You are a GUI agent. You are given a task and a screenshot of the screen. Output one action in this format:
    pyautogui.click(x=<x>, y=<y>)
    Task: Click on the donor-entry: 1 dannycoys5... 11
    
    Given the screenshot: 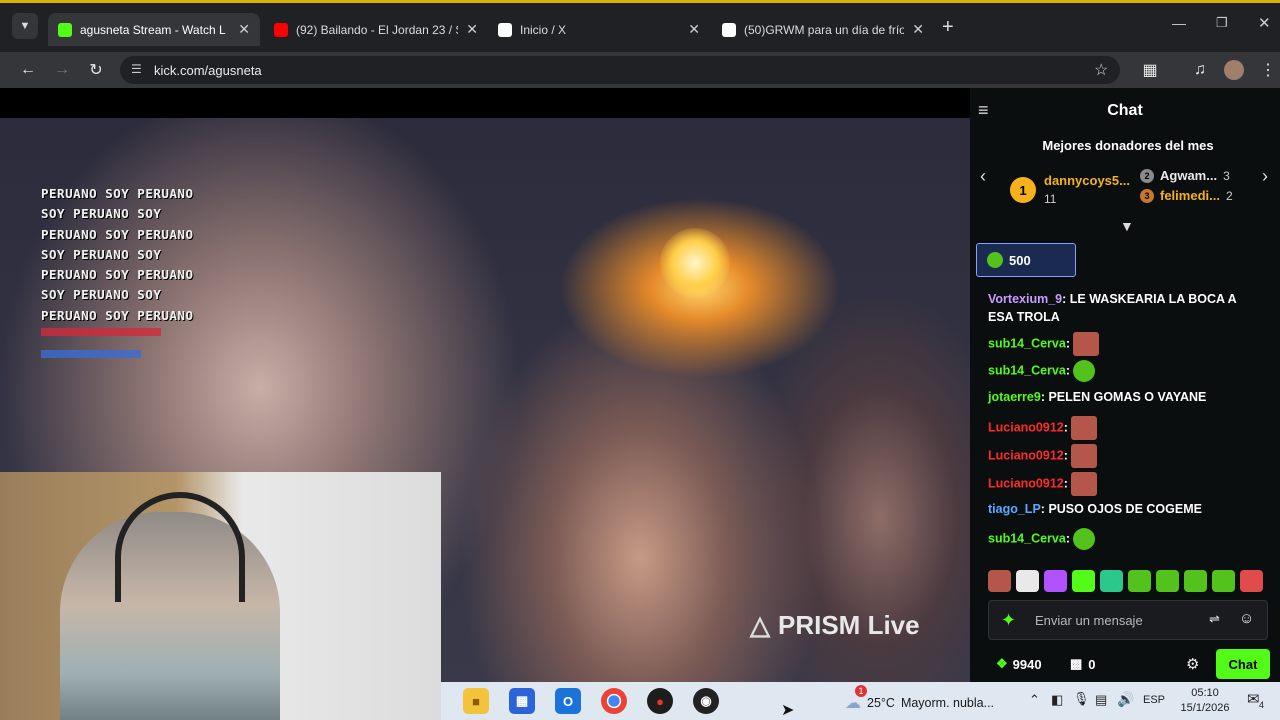 What is the action you would take?
    pyautogui.click(x=1070, y=190)
    